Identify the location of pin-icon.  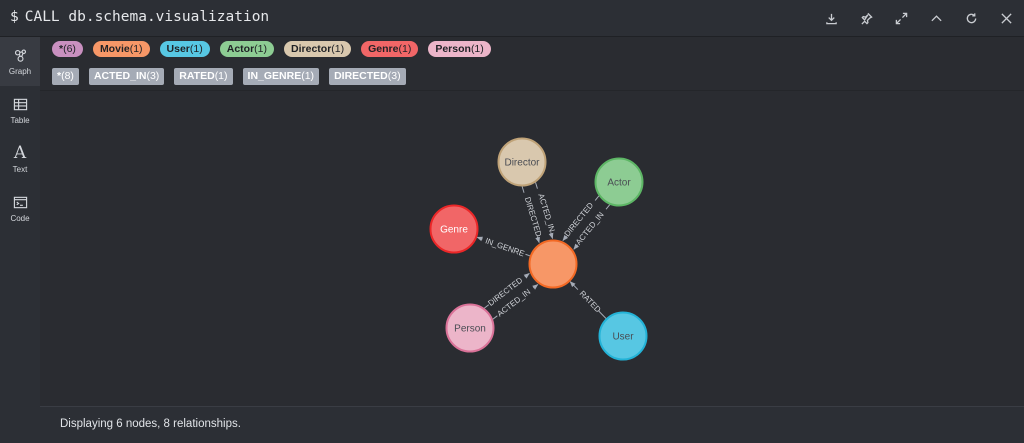
(867, 18).